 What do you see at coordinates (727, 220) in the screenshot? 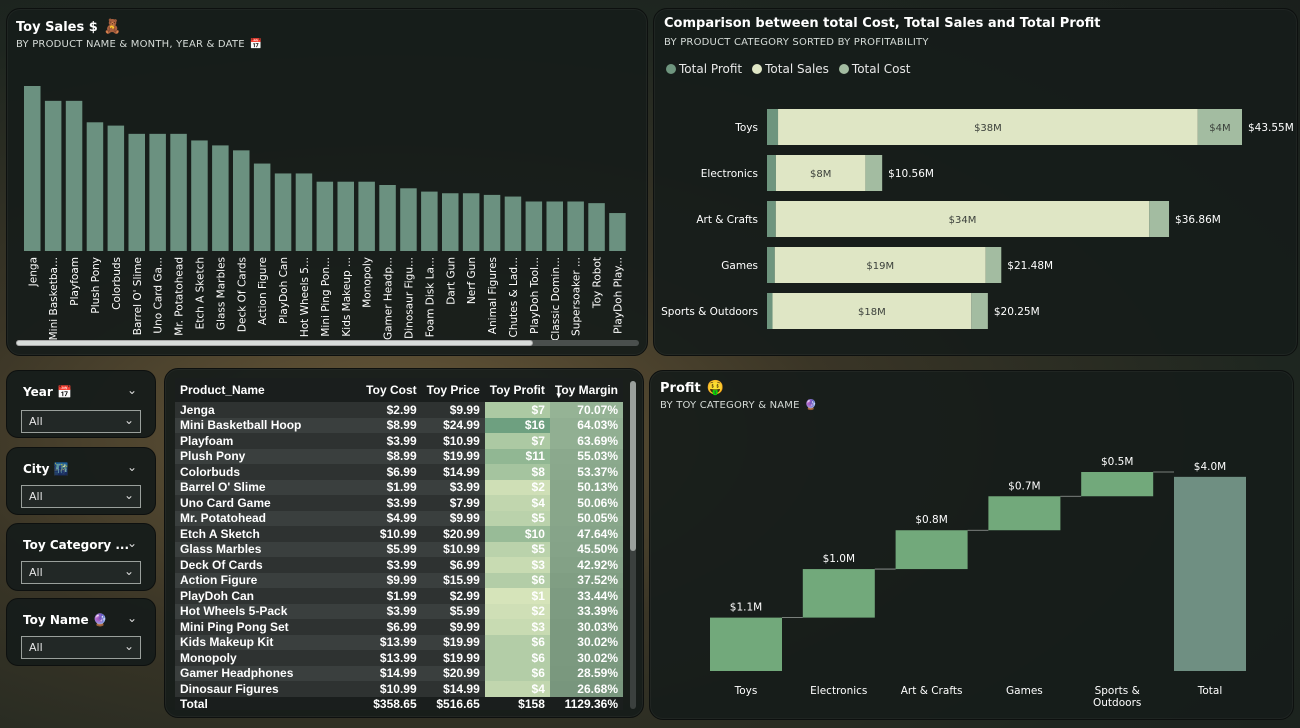
I see `y-tick-label: Art & Crafts` at bounding box center [727, 220].